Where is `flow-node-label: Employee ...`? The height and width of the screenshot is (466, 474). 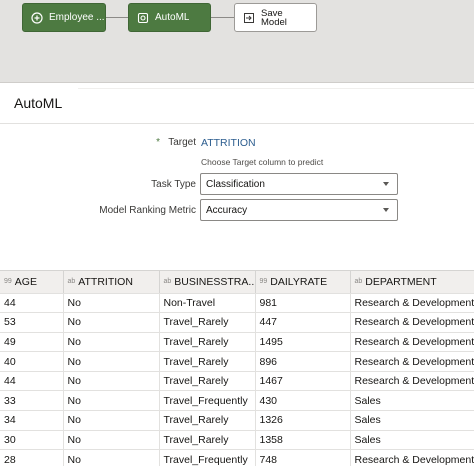
flow-node-label: Employee ... is located at coordinates (77, 17).